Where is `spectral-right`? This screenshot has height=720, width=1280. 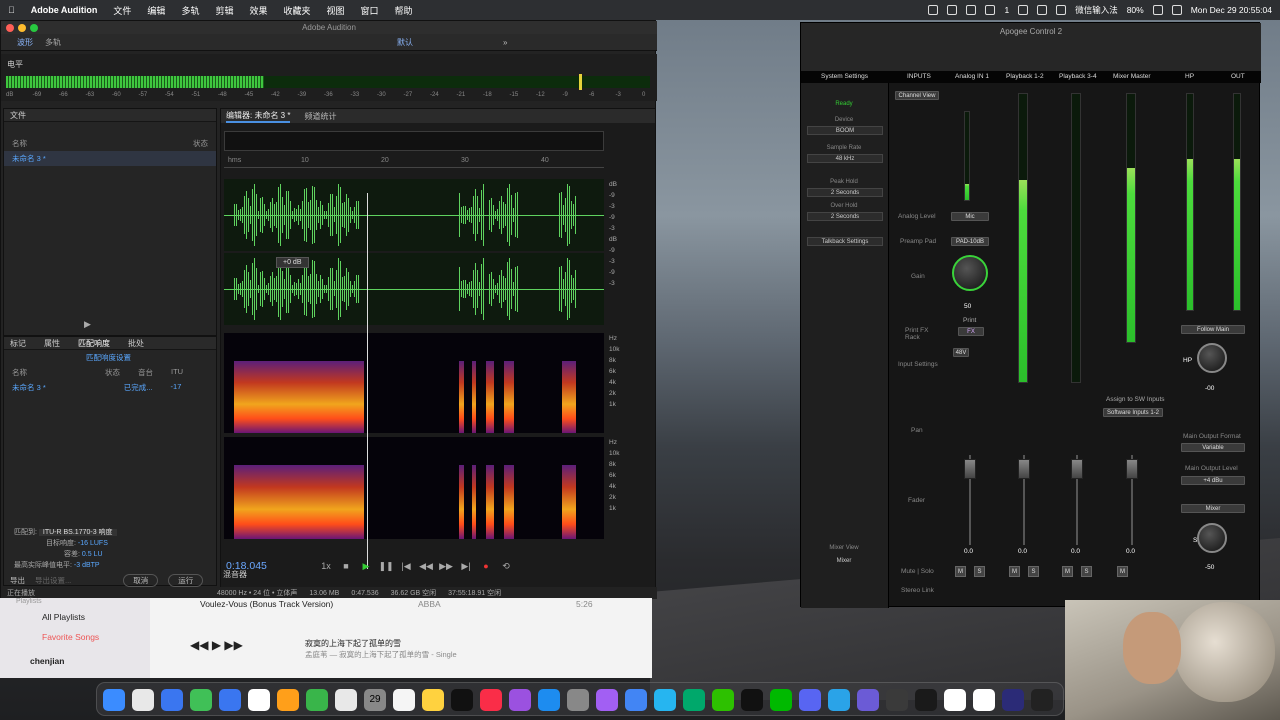
spectral-right is located at coordinates (414, 488).